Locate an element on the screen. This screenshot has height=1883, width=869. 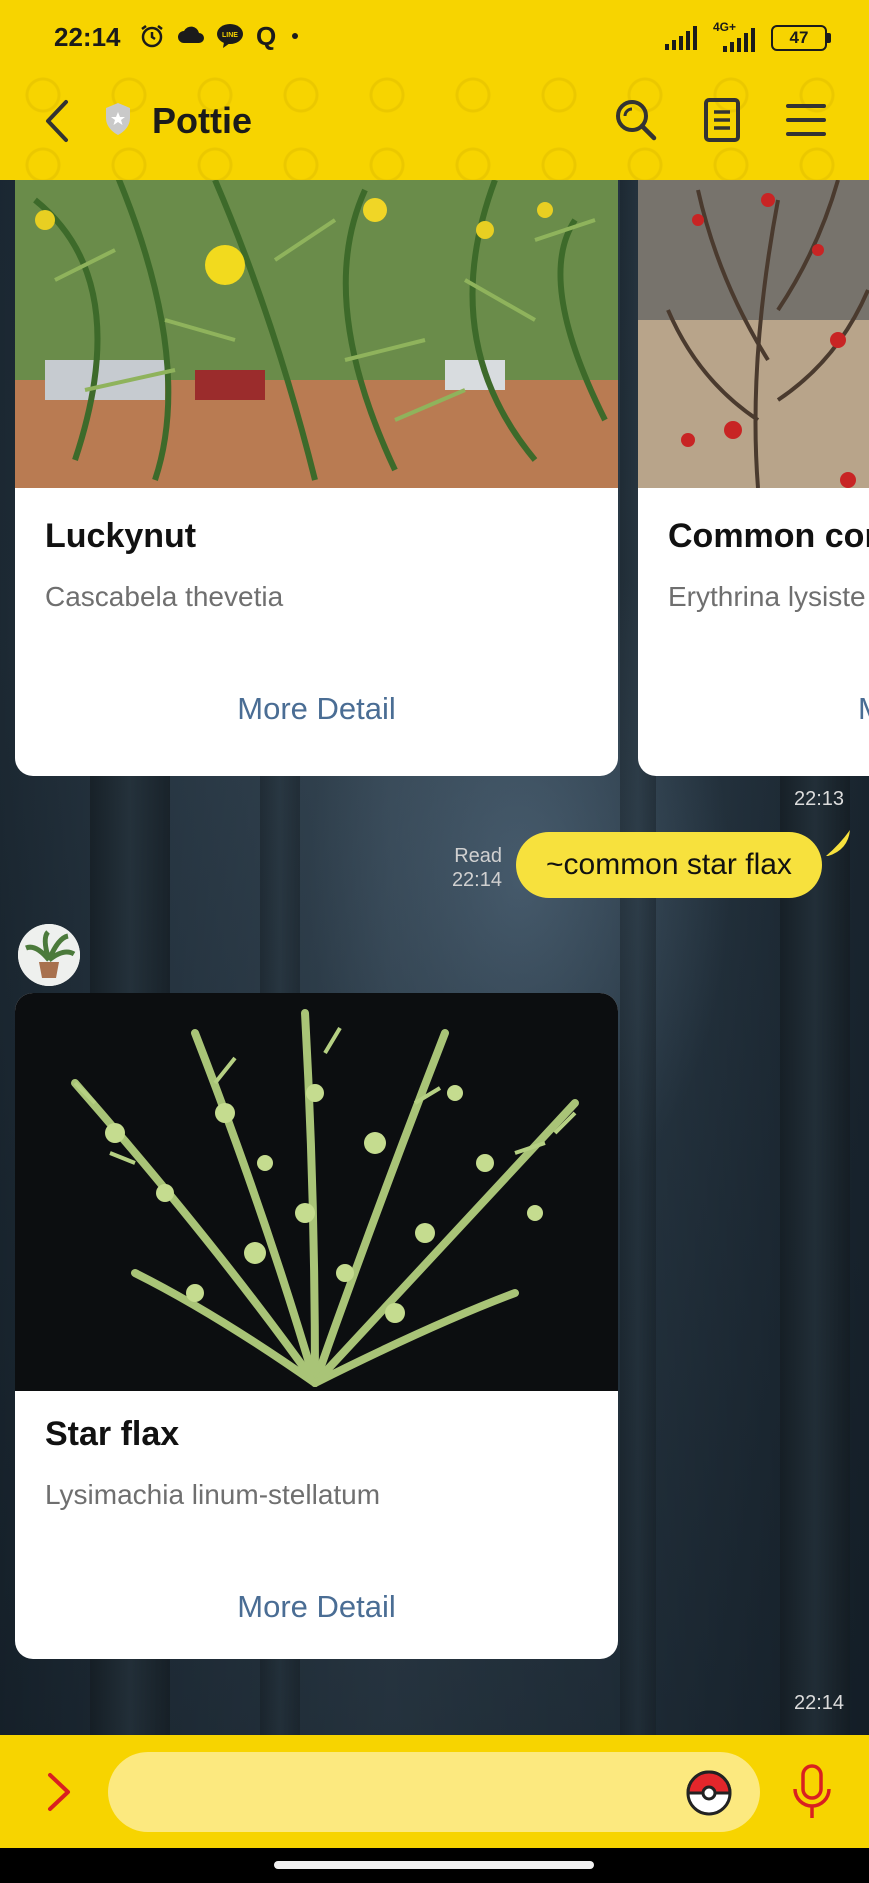
plant-common-name: Common cor is located at coordinates (768, 536).